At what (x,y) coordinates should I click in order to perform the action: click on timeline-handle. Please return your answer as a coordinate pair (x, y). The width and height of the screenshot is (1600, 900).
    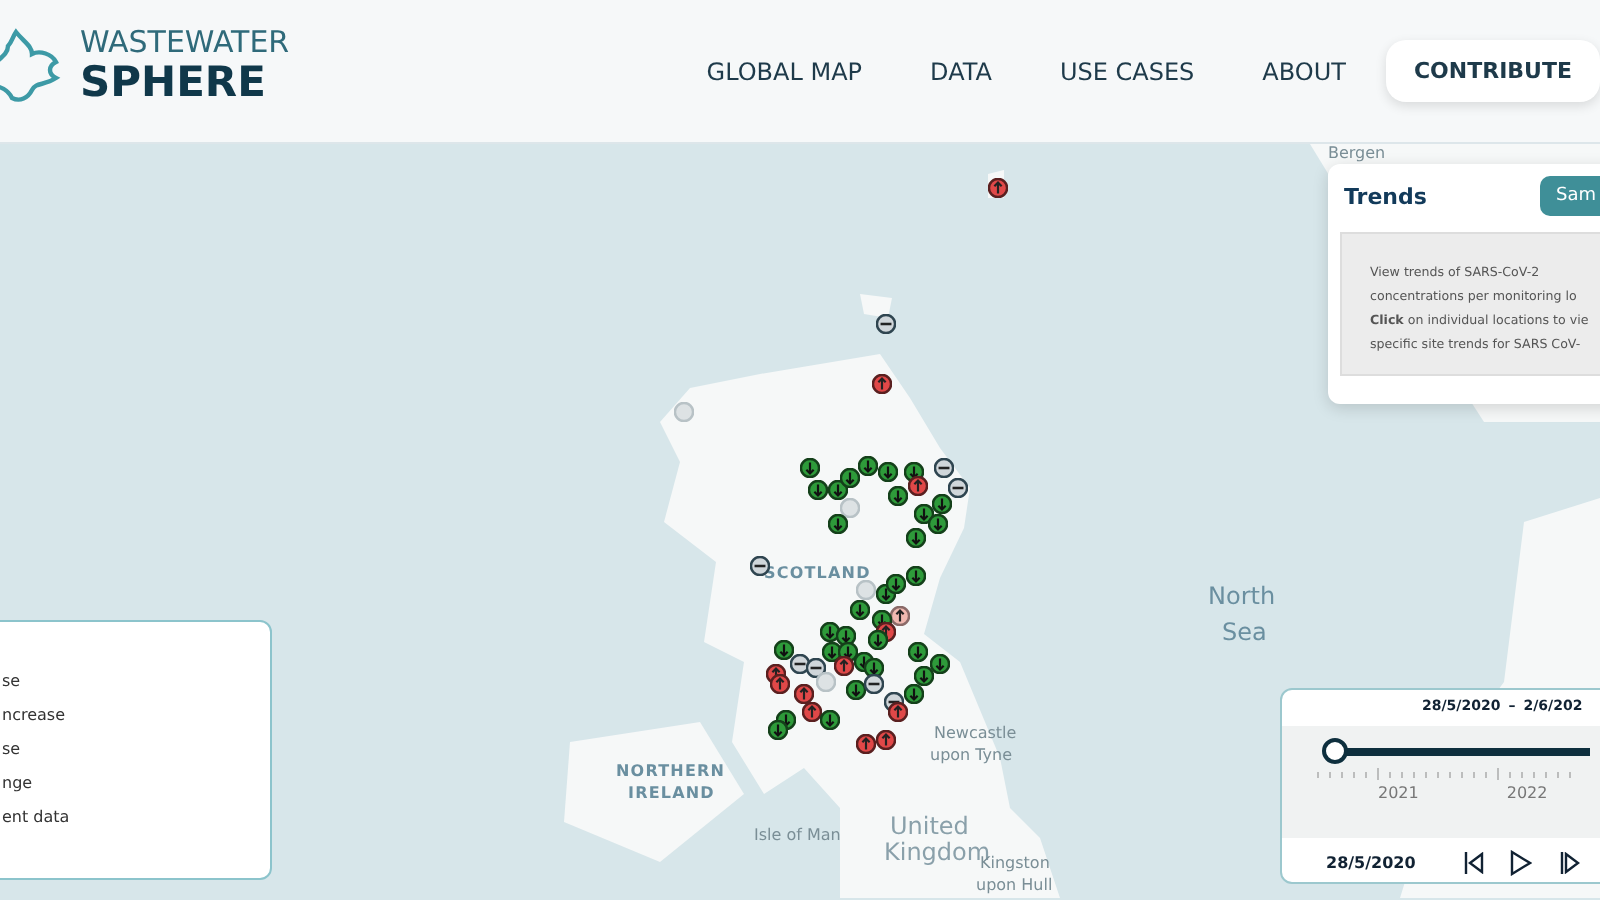
    Looking at the image, I should click on (1335, 751).